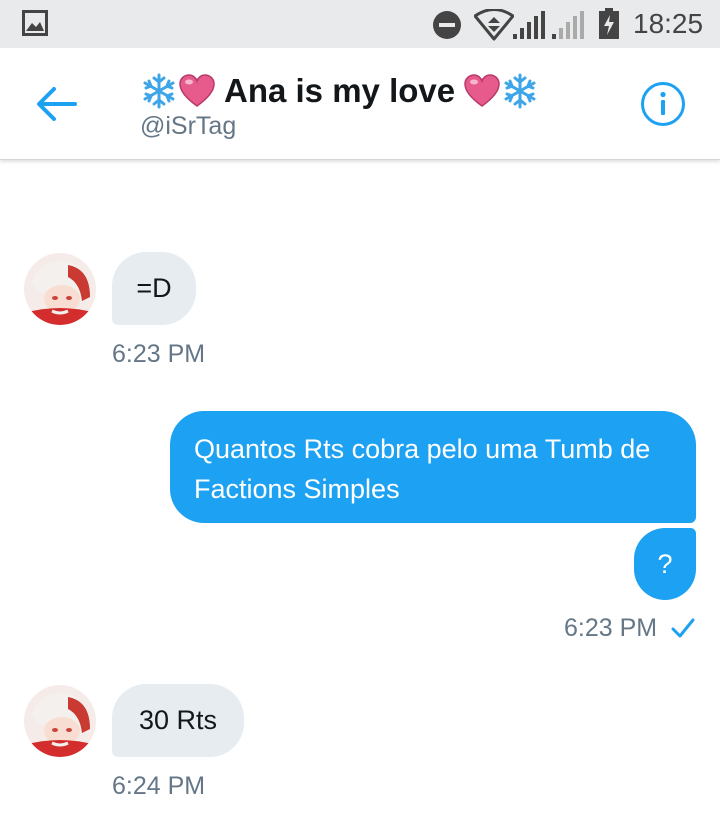  What do you see at coordinates (56, 104) in the screenshot?
I see `arrow-left-icon` at bounding box center [56, 104].